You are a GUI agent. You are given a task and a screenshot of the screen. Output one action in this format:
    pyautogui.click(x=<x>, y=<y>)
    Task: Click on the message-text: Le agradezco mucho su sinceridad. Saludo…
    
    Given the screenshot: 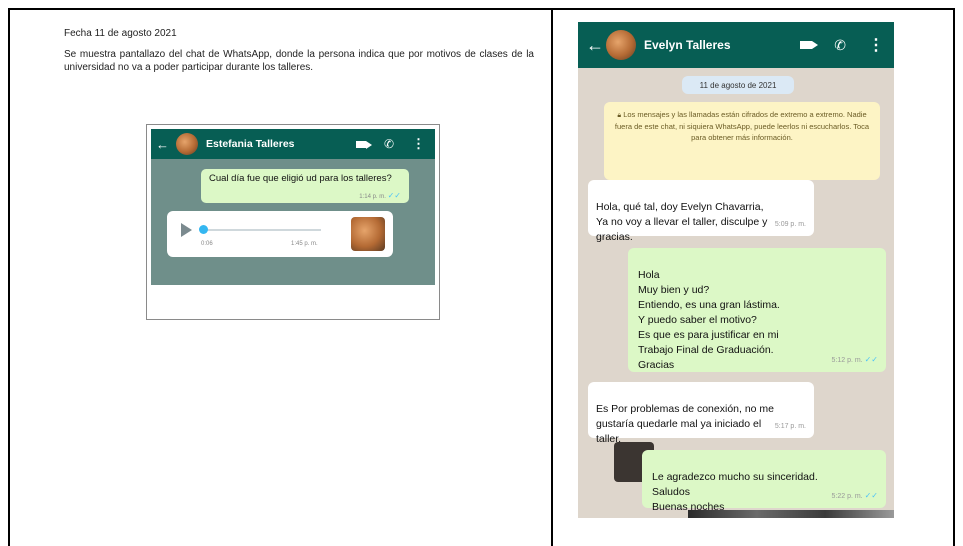 What is the action you would take?
    pyautogui.click(x=735, y=492)
    